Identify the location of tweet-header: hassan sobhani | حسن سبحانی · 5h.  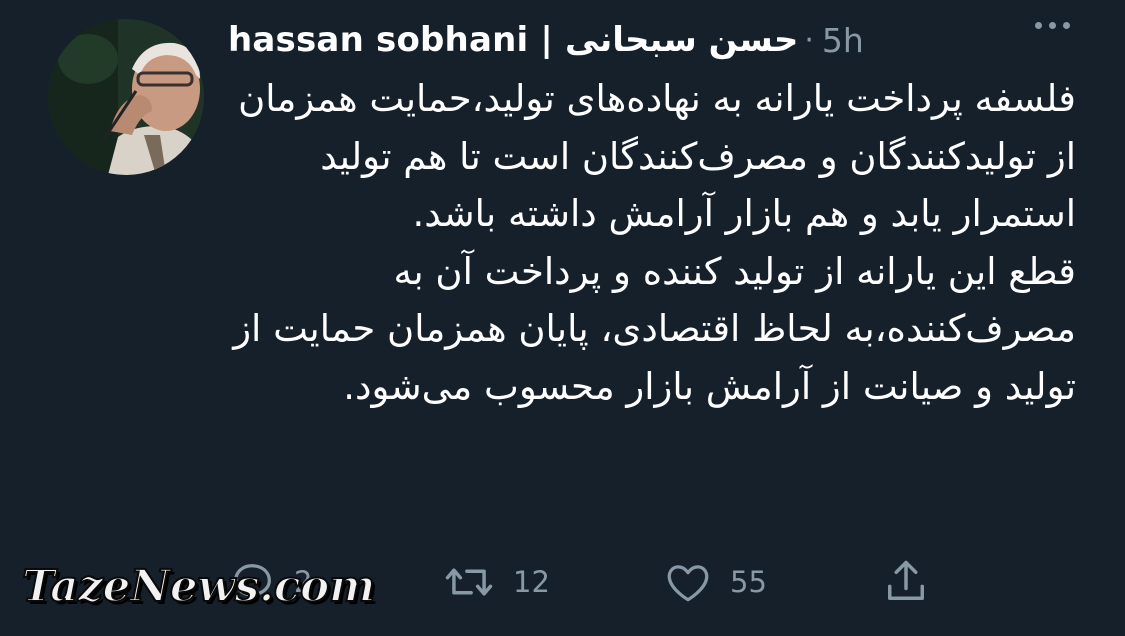
(546, 40).